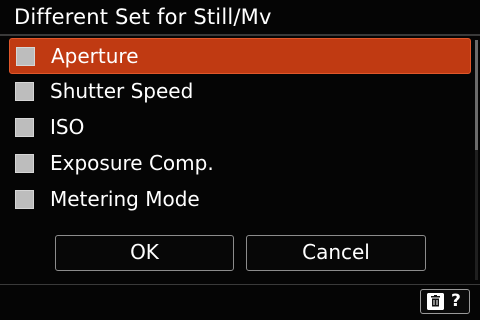  What do you see at coordinates (435, 301) in the screenshot?
I see `trash-icon` at bounding box center [435, 301].